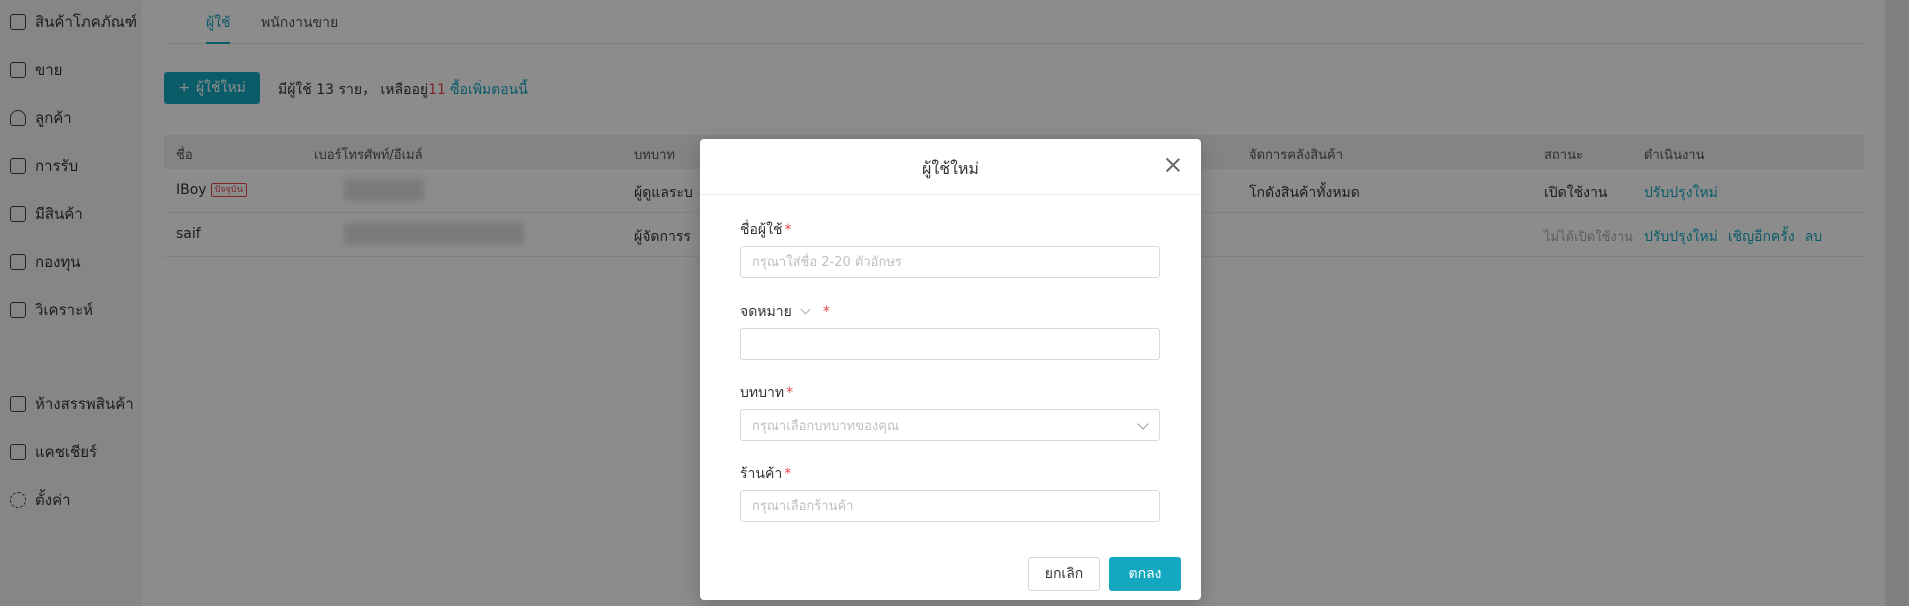  I want to click on dialog-title: ผู้ใช้ใหม่, so click(950, 168).